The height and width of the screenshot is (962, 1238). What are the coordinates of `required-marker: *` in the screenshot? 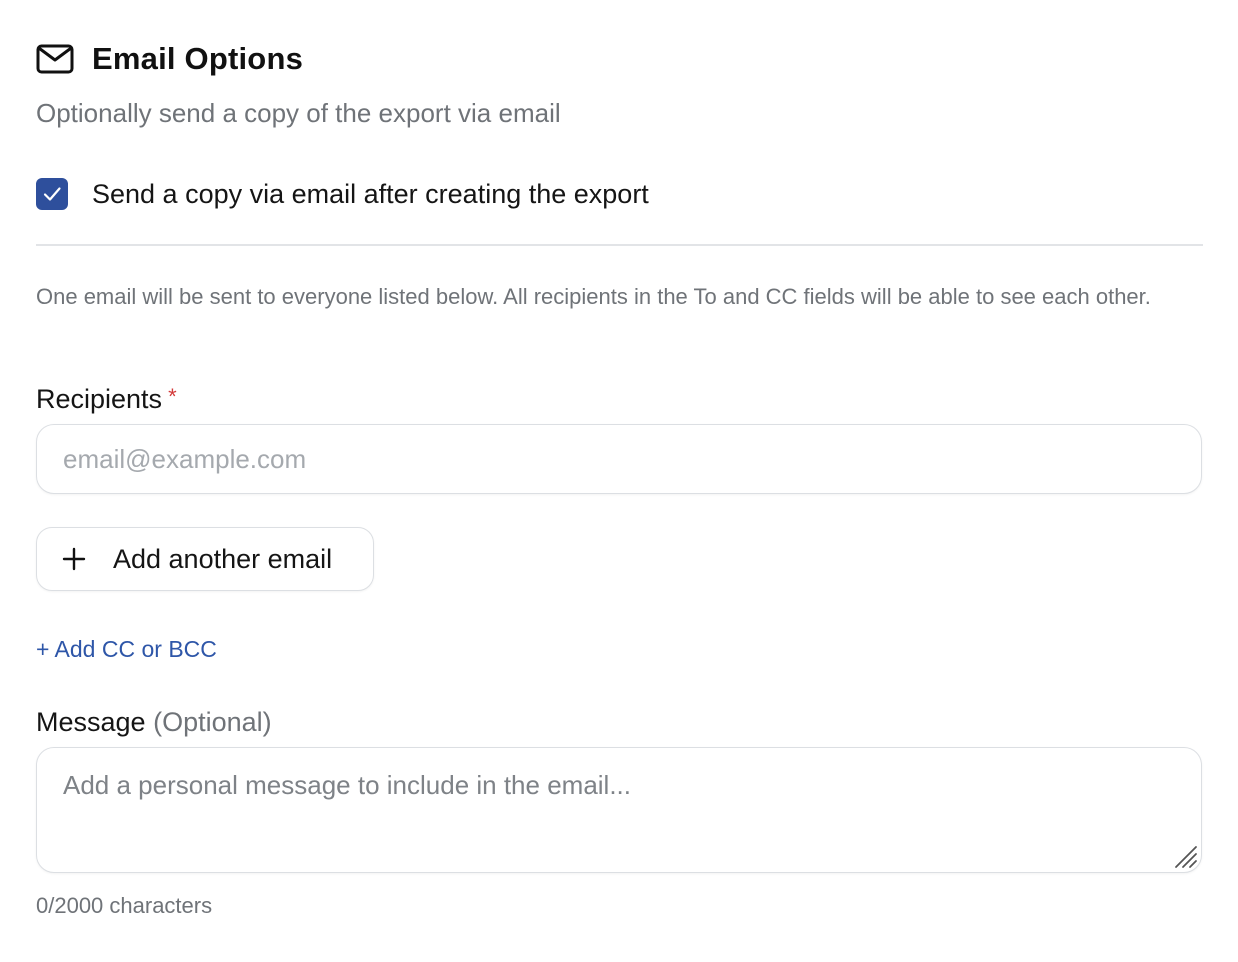 It's located at (172, 396).